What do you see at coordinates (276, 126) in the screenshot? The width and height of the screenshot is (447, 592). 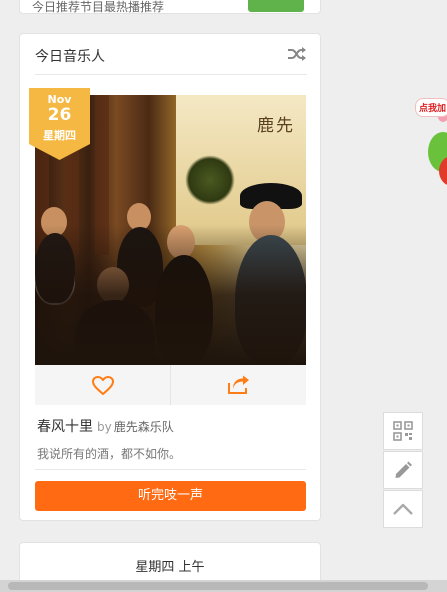 I see `photo-caption: 鹿先` at bounding box center [276, 126].